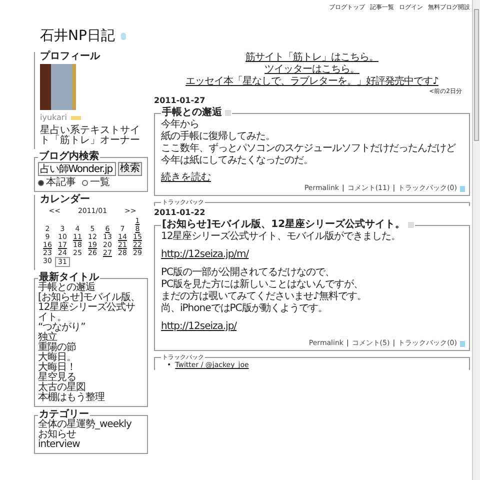 The height and width of the screenshot is (480, 480). Describe the element at coordinates (53, 118) in the screenshot. I see `profile-name: iyukari` at that location.